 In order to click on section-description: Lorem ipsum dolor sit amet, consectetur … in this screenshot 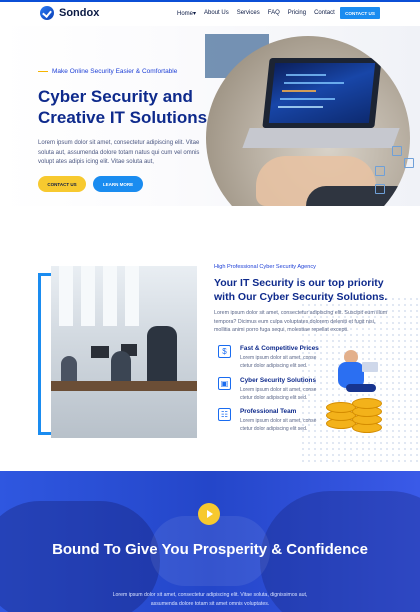, I will do `click(301, 321)`.